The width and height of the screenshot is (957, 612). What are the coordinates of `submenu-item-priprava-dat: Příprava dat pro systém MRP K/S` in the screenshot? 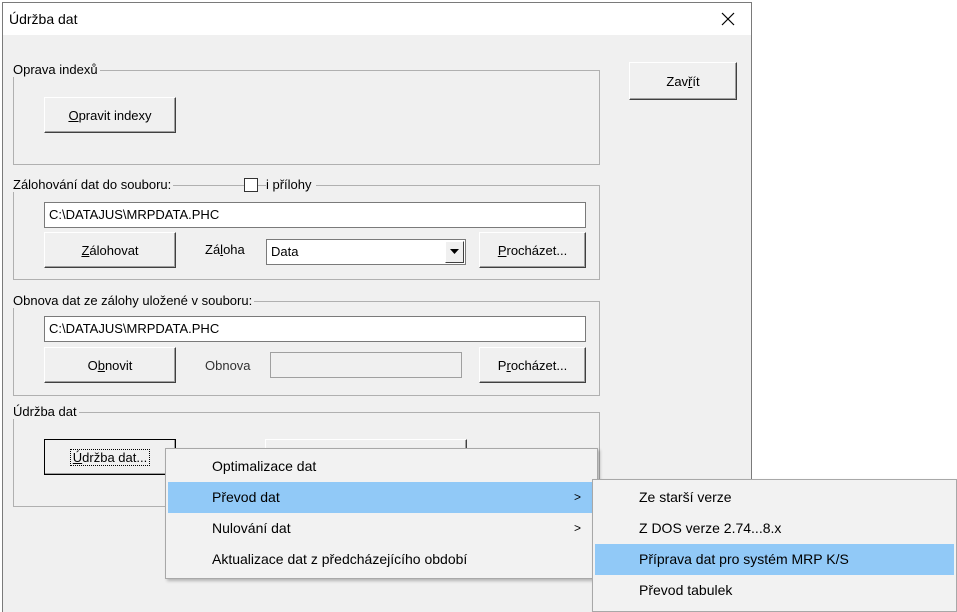 It's located at (774, 559).